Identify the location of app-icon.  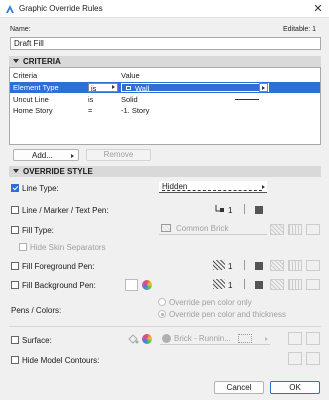
(10, 9).